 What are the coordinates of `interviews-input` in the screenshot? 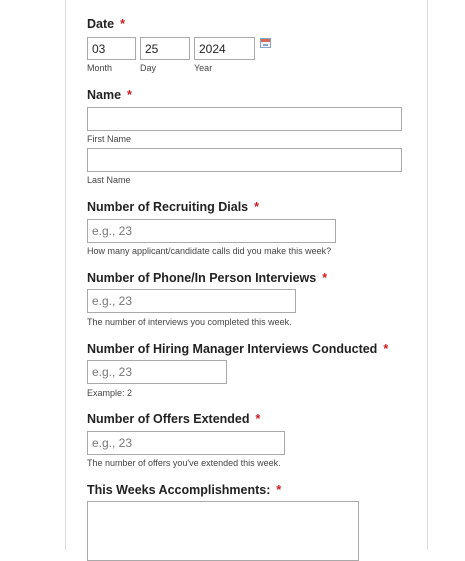 It's located at (191, 301).